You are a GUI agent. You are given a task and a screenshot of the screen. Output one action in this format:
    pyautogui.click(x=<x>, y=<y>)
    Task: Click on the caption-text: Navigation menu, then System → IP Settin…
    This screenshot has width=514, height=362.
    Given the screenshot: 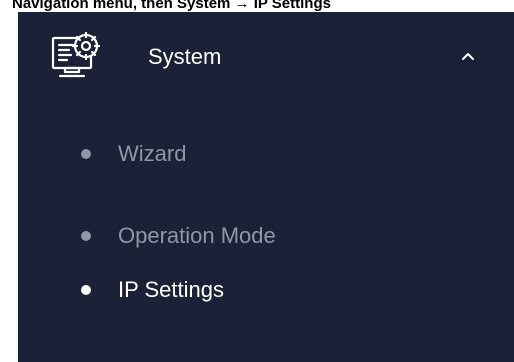 What is the action you would take?
    pyautogui.click(x=171, y=6)
    